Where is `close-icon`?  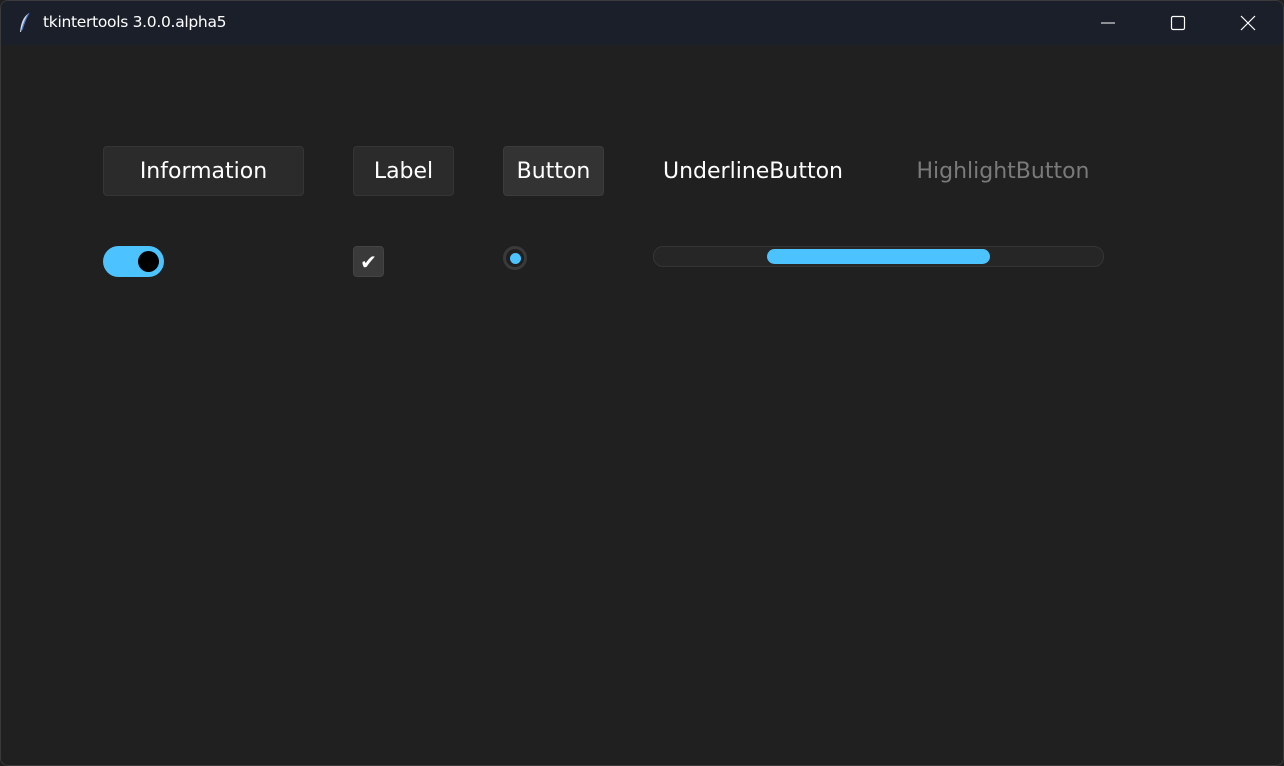 close-icon is located at coordinates (1248, 23).